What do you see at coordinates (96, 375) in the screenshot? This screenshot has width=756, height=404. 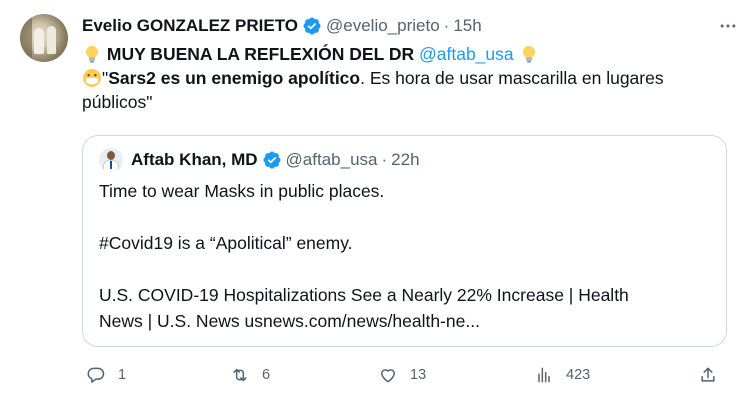 I see `reply-icon` at bounding box center [96, 375].